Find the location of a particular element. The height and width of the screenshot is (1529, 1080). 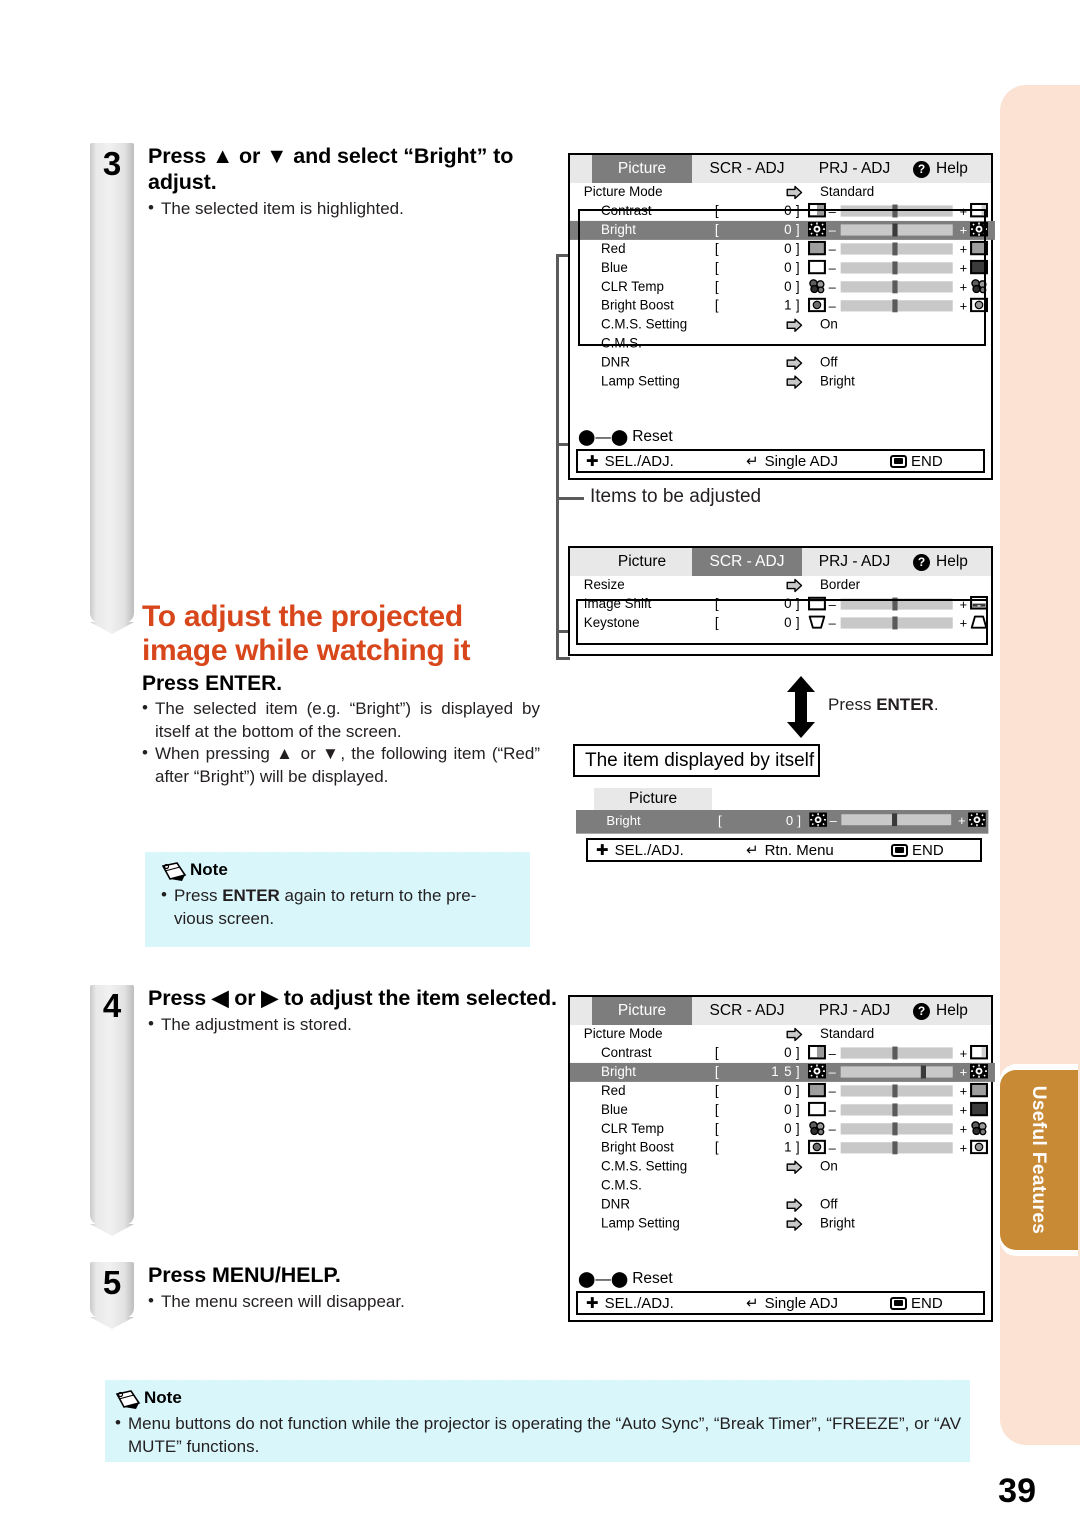

osd1-reset: ⬤—⬤ Reset is located at coordinates (780, 437).